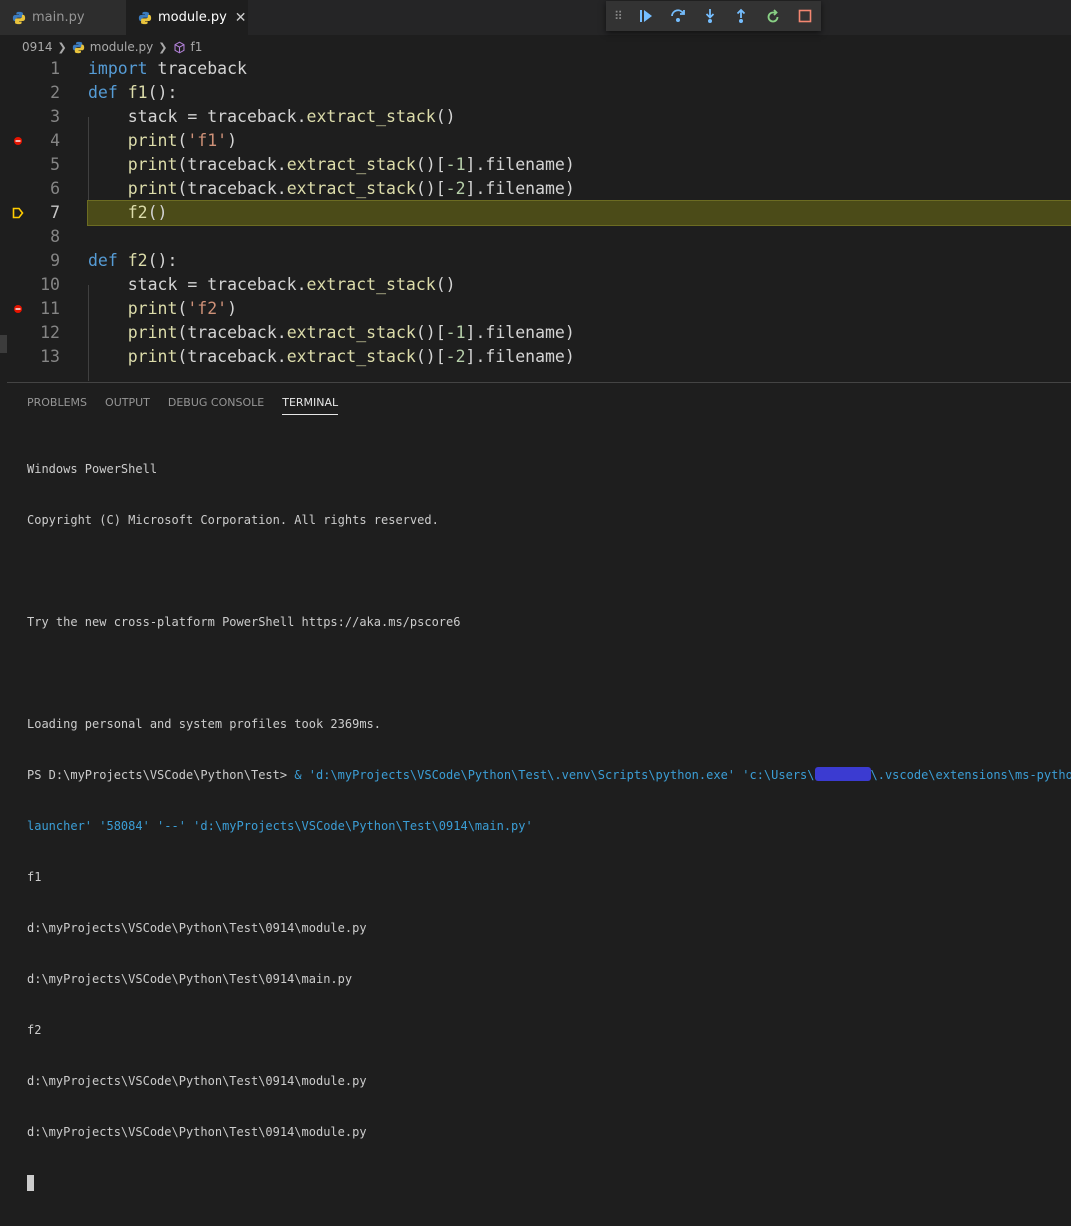  I want to click on line-number: 9, so click(30, 261).